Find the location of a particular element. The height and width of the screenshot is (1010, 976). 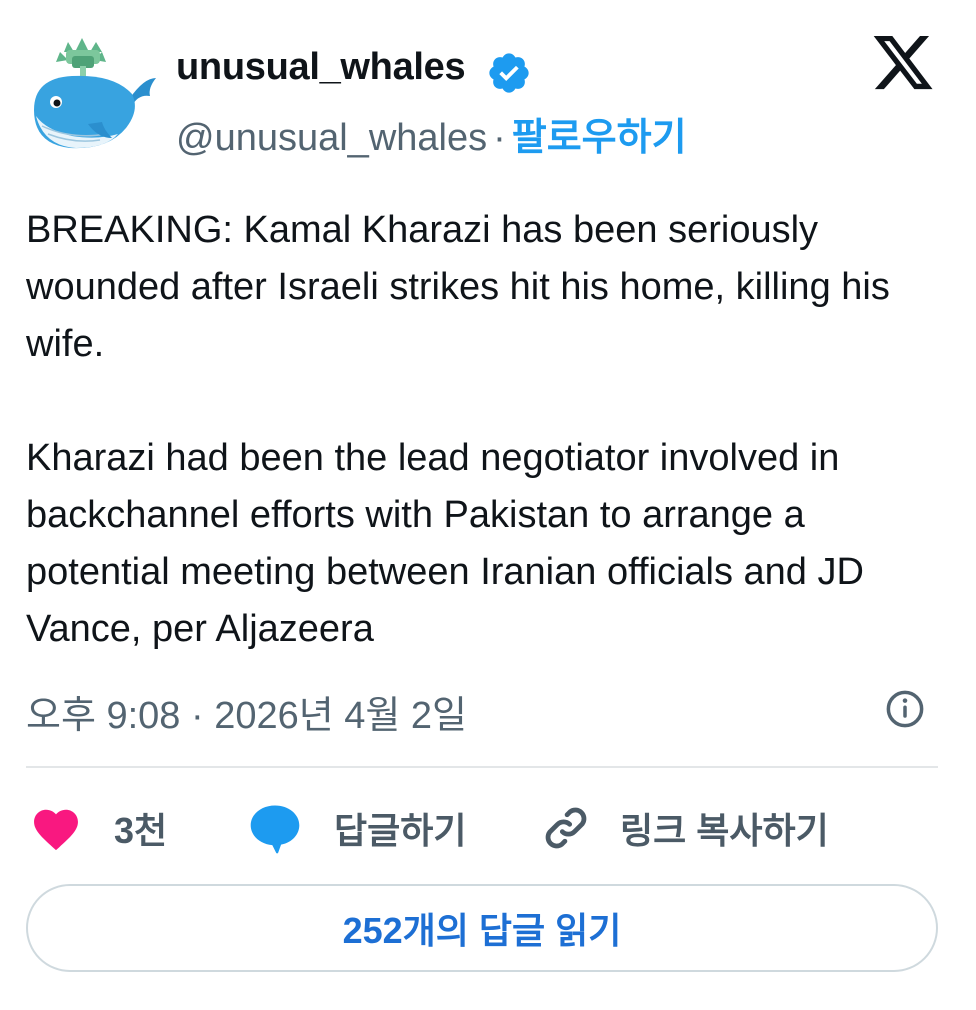

tweet-timestamp: 오후 9:08 · 2026년 4월 2일 is located at coordinates (246, 711).